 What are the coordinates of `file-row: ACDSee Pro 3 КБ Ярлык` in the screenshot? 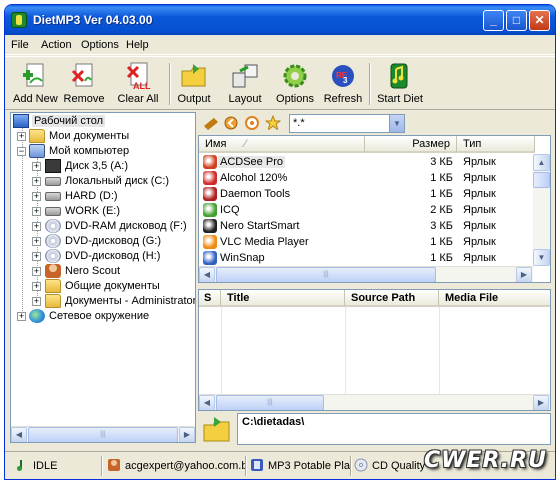 It's located at (366, 162).